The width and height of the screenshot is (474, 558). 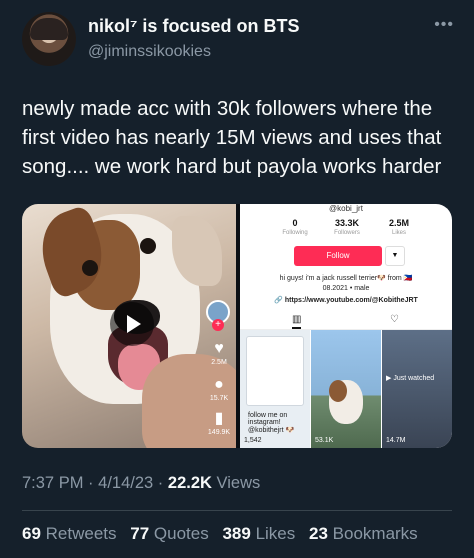 I want to click on like-count: 2.5M, so click(x=219, y=362).